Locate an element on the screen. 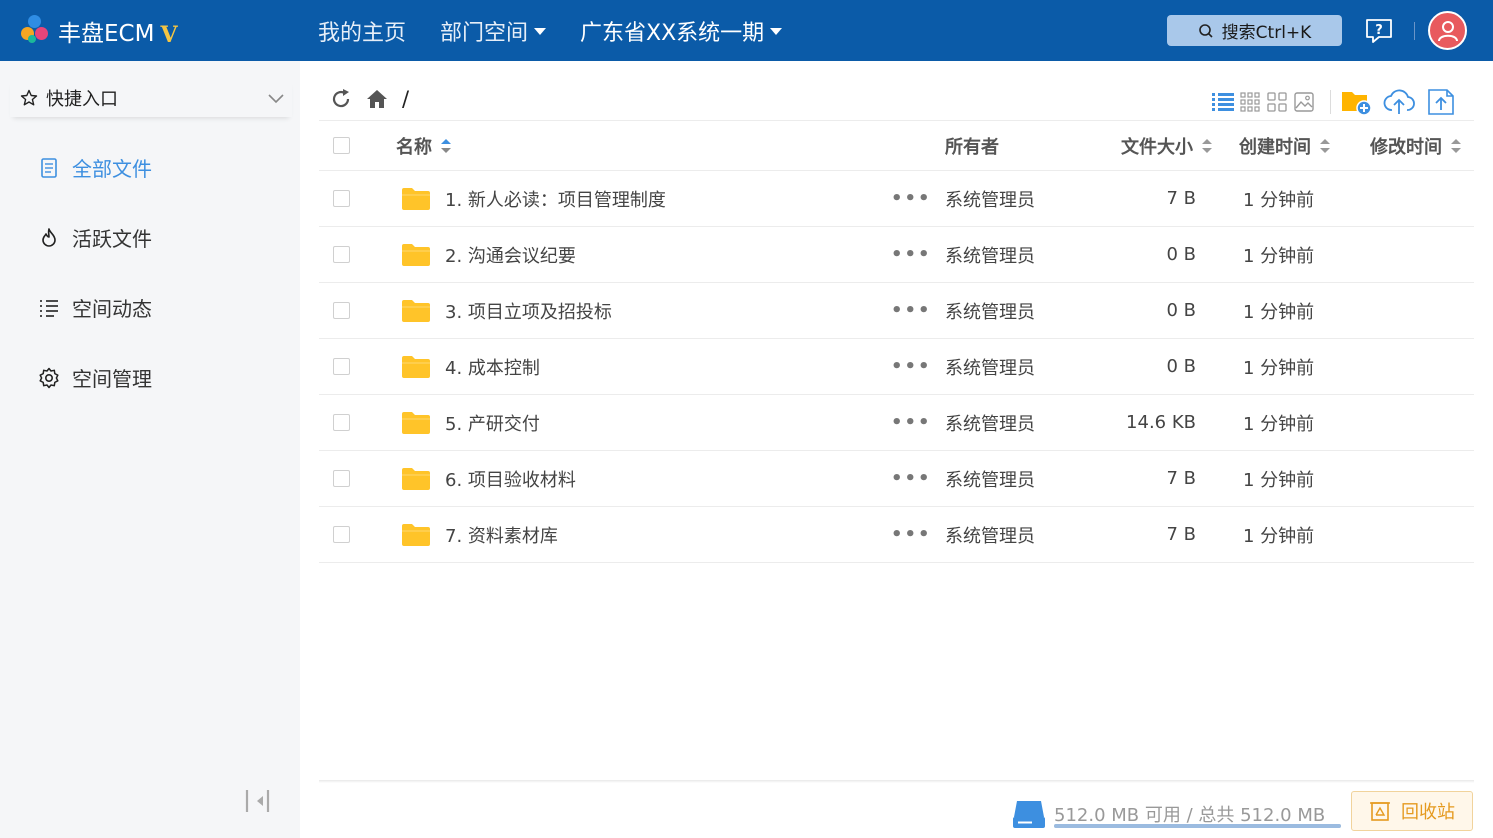  hard-drive-icon is located at coordinates (1029, 814).